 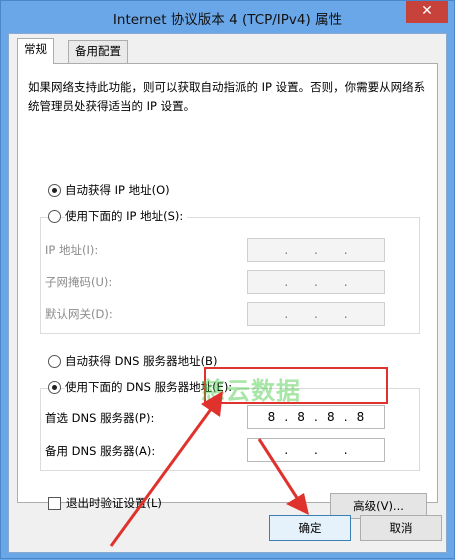 I want to click on ip-address-field: . . ., so click(x=316, y=250).